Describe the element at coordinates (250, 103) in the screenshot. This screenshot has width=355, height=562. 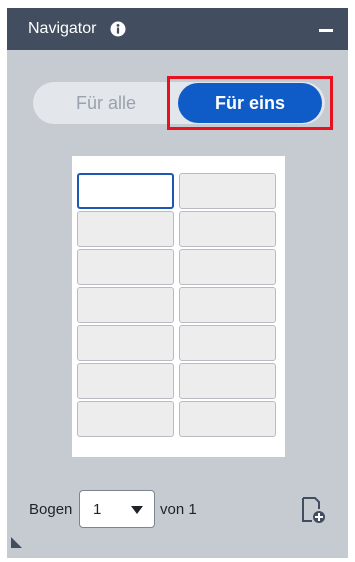
I see `highlight-frame` at that location.